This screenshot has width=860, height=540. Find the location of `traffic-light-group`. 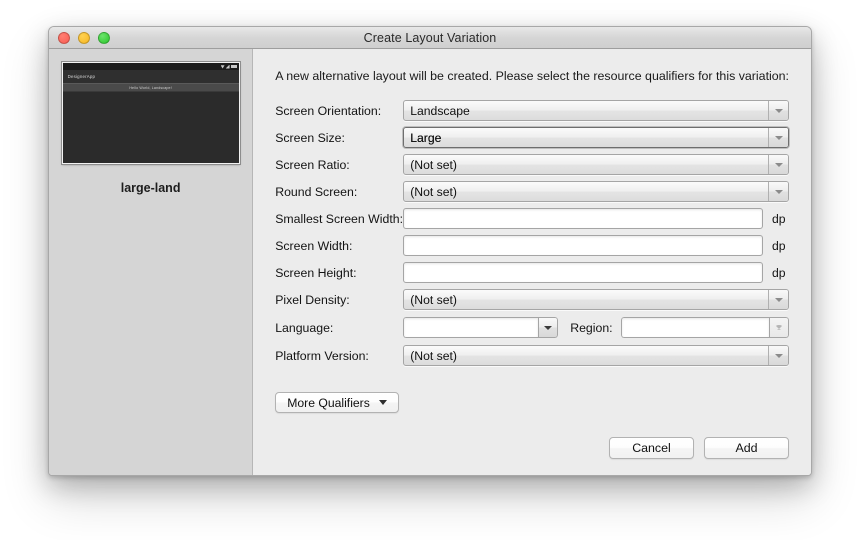

traffic-light-group is located at coordinates (84, 38).